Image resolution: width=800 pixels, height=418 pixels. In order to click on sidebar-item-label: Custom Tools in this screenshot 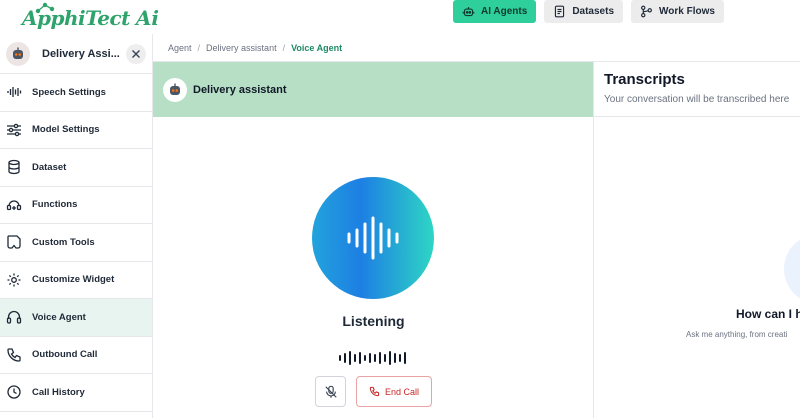, I will do `click(63, 242)`.